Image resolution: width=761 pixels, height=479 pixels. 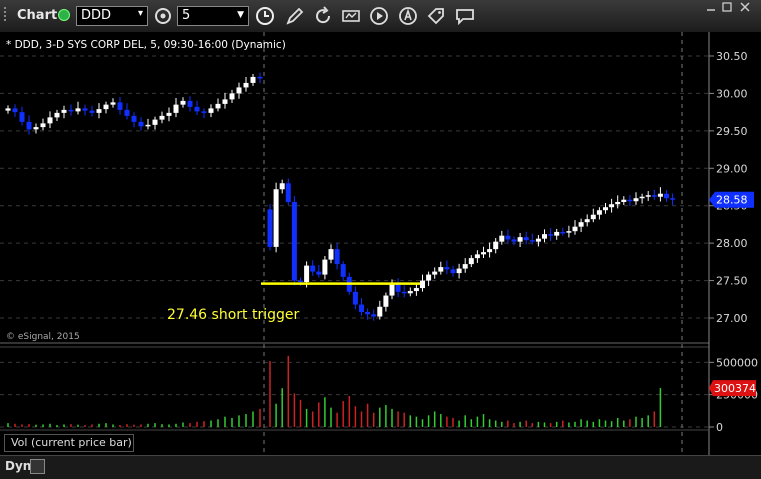 What do you see at coordinates (465, 16) in the screenshot?
I see `comment-icon` at bounding box center [465, 16].